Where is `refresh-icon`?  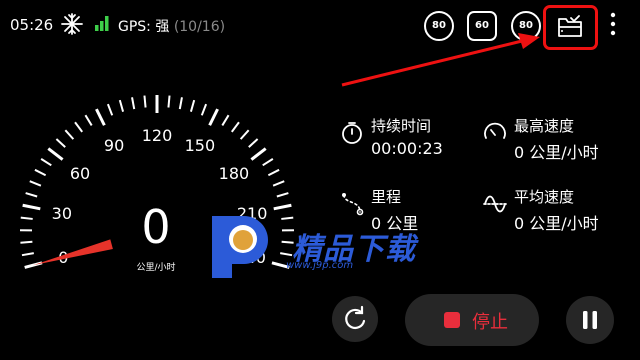 refresh-icon is located at coordinates (355, 317).